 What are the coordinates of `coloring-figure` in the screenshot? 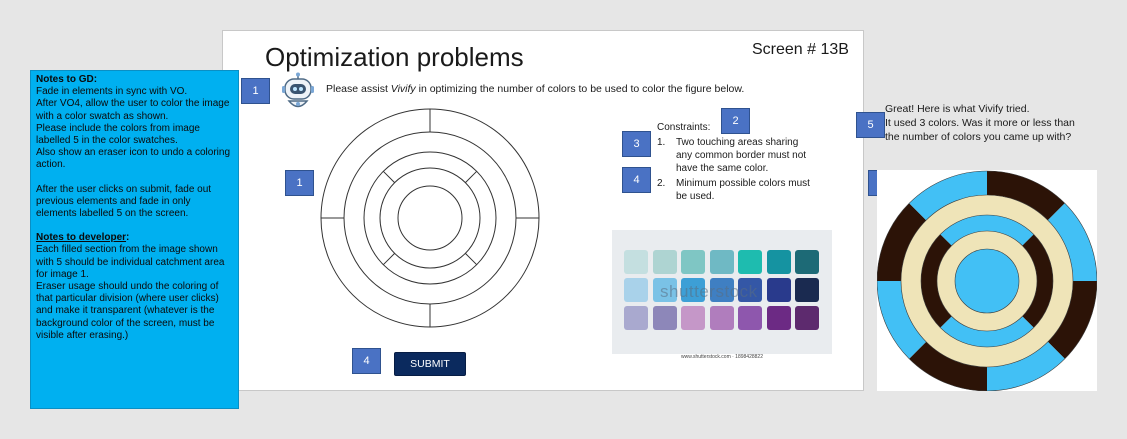 It's located at (430, 218).